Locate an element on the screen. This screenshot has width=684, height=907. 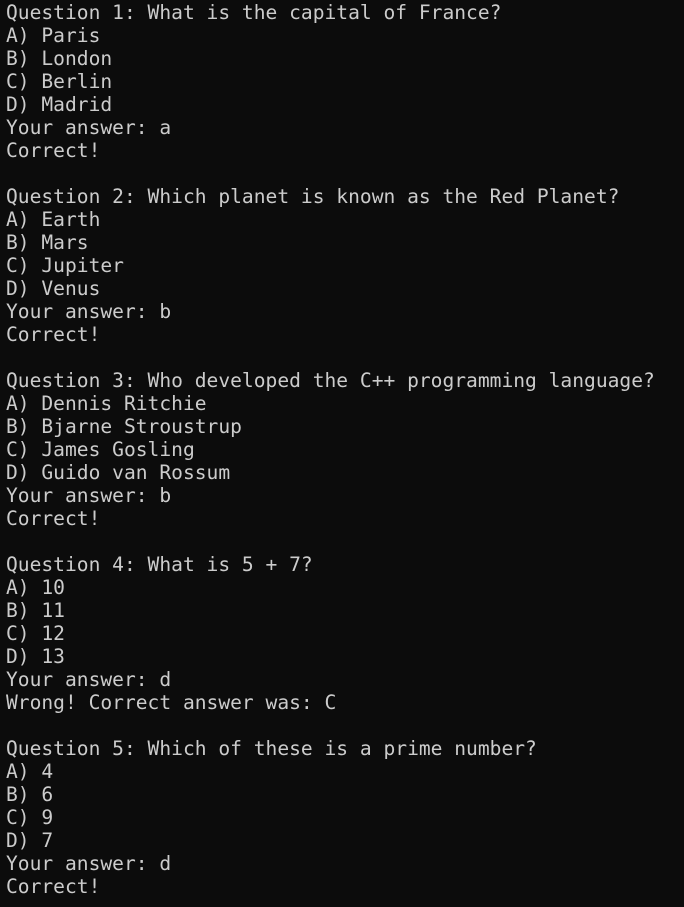
option-a: A) 10 is located at coordinates (35, 587).